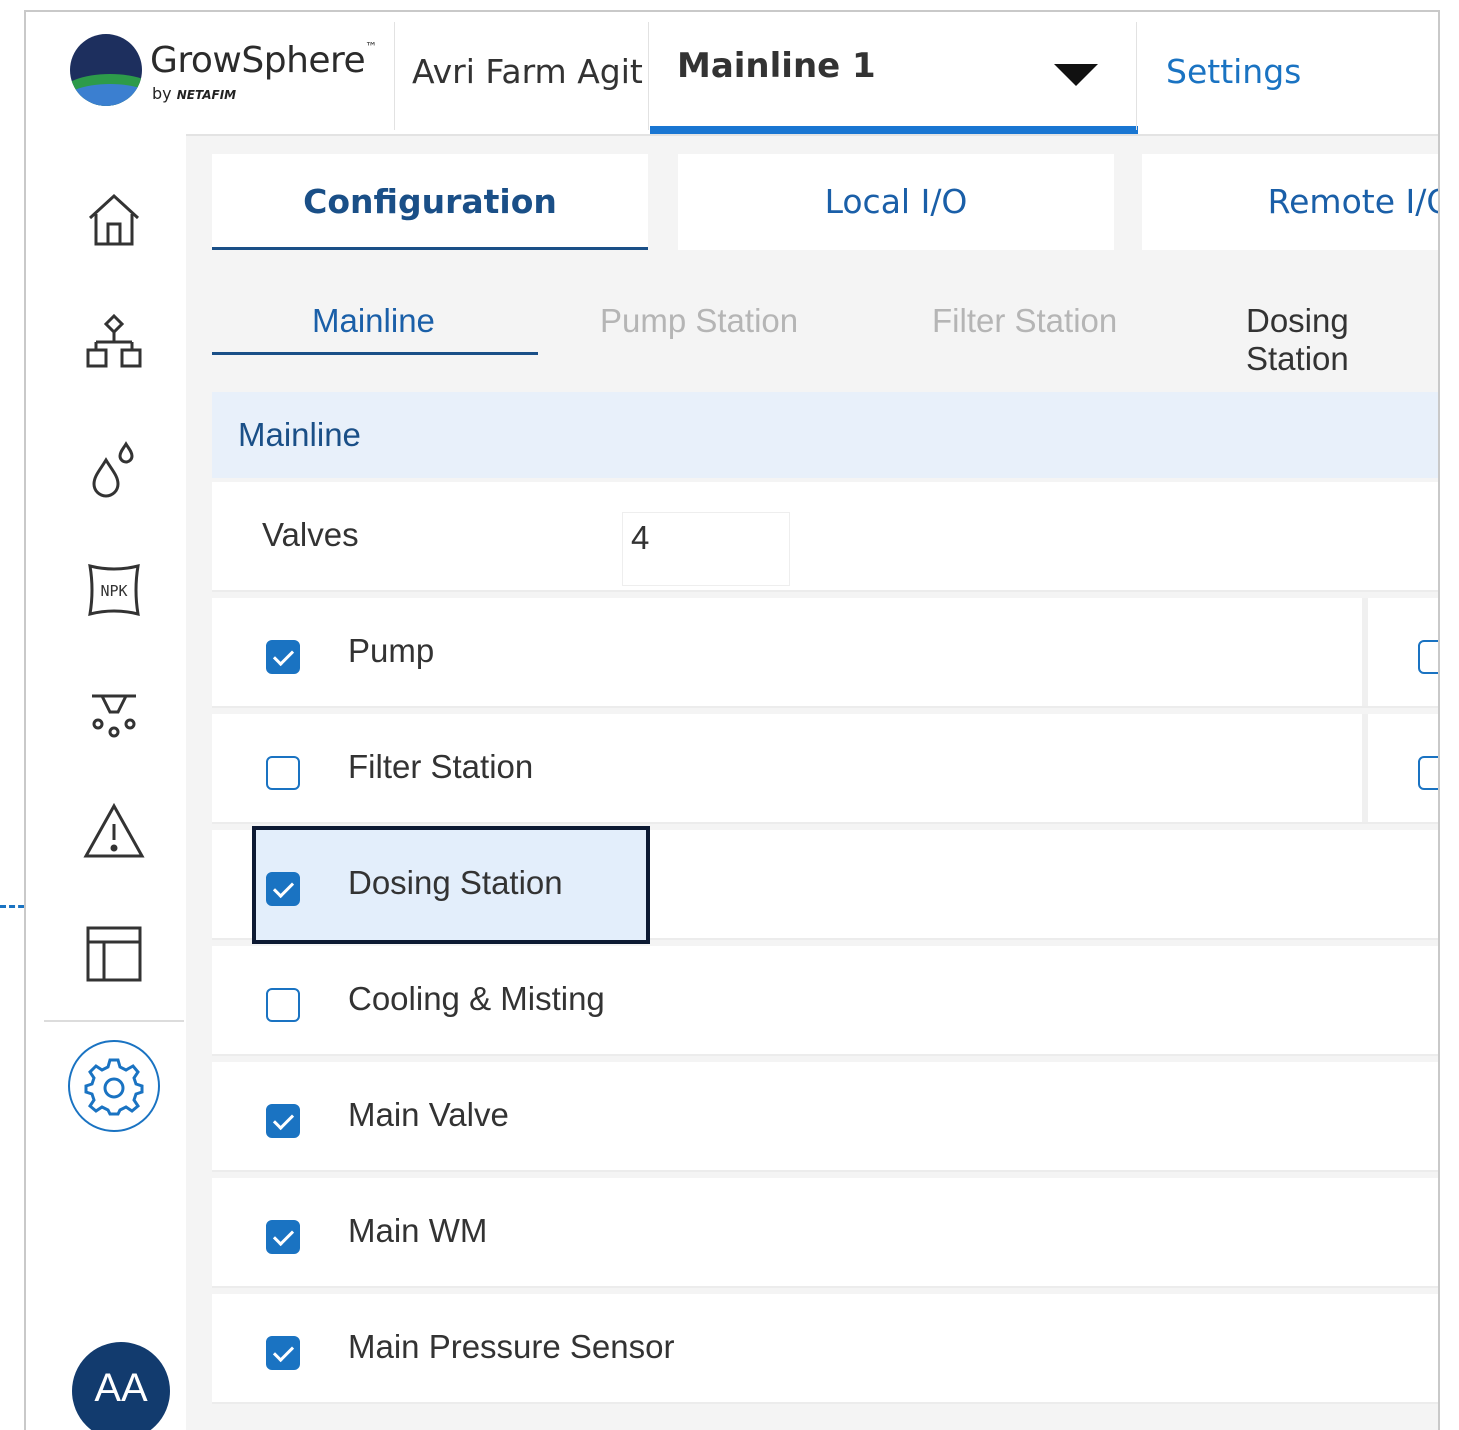 The width and height of the screenshot is (1459, 1430). Describe the element at coordinates (706, 549) in the screenshot. I see `valves-input: 4` at that location.